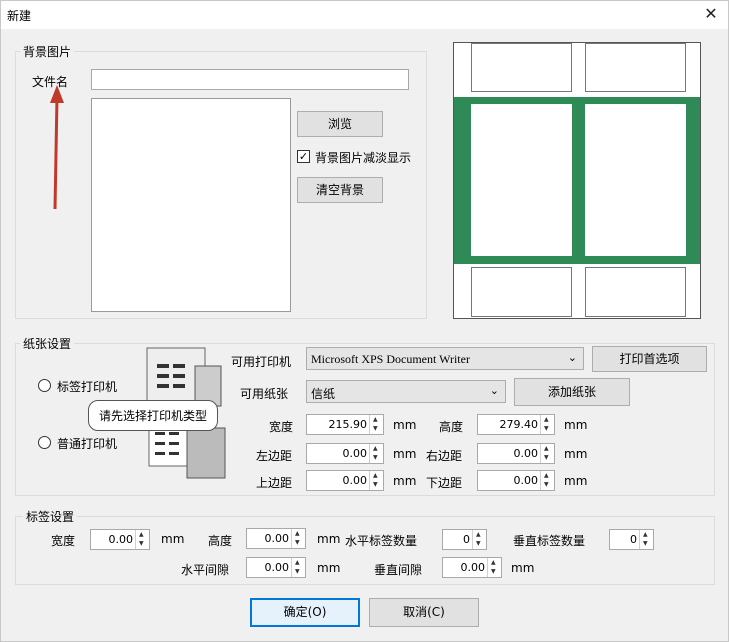 The height and width of the screenshot is (642, 729). Describe the element at coordinates (572, 392) in the screenshot. I see `add-paper-button: 添加纸张` at that location.